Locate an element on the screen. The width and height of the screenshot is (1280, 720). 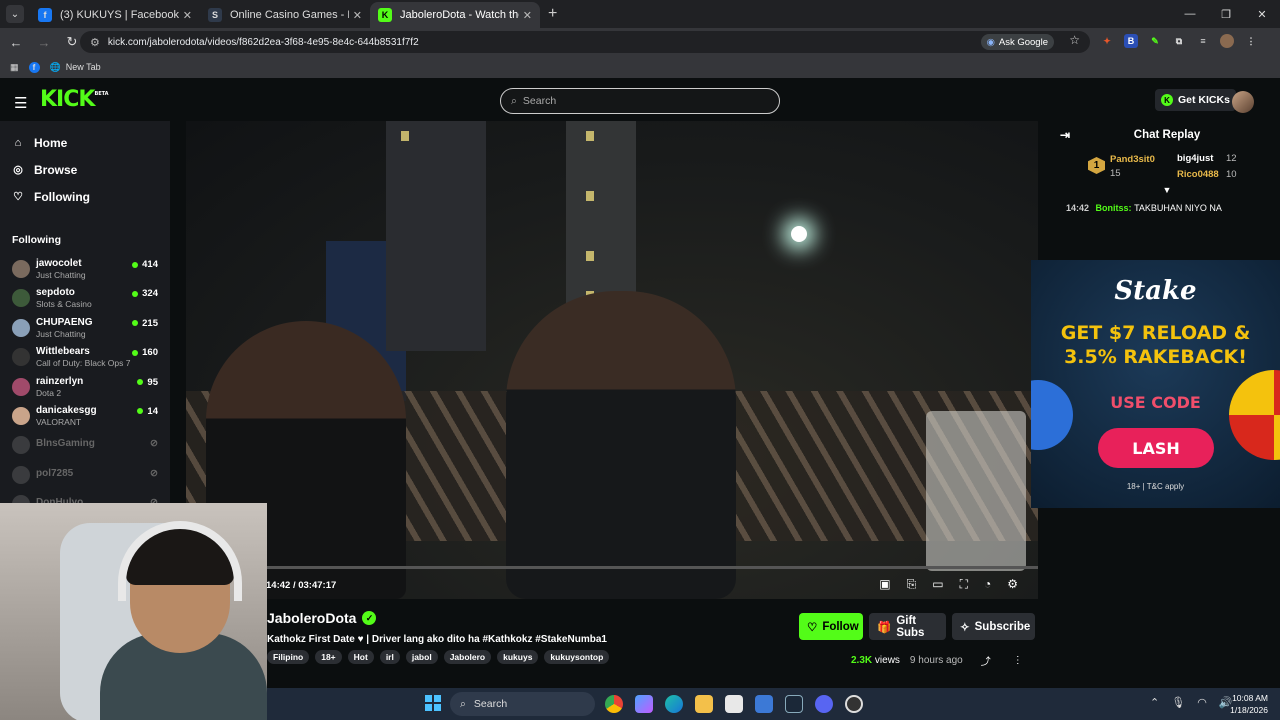
following-heading: Following is located at coordinates (36, 240).